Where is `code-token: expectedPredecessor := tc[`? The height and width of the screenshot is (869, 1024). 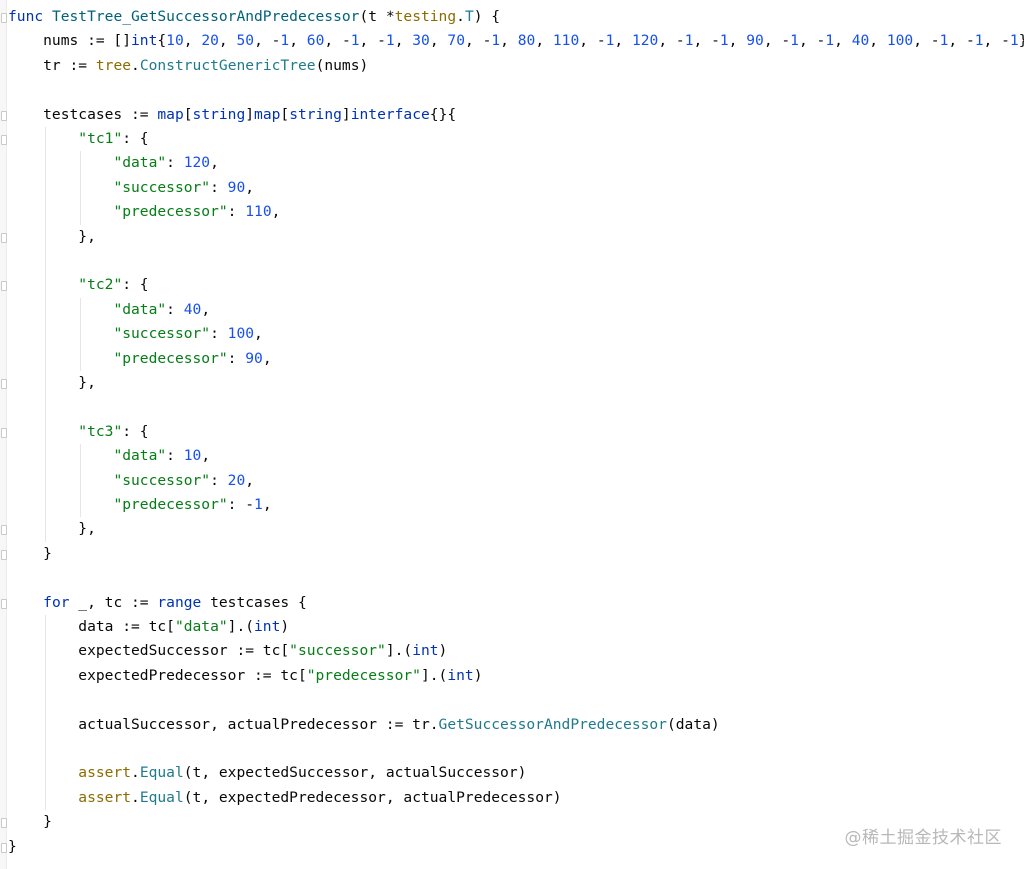
code-token: expectedPredecessor := tc[ is located at coordinates (157, 675).